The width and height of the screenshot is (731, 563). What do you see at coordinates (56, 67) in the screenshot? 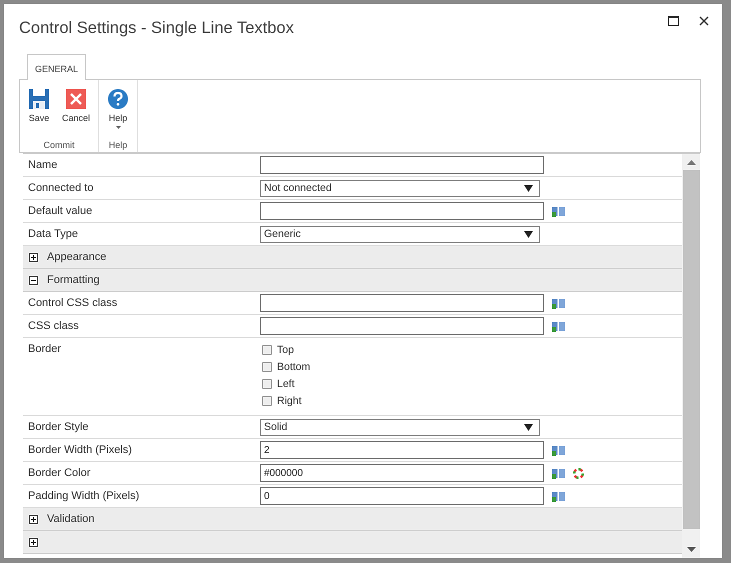
I see `ribbon-tab: GENERAL` at bounding box center [56, 67].